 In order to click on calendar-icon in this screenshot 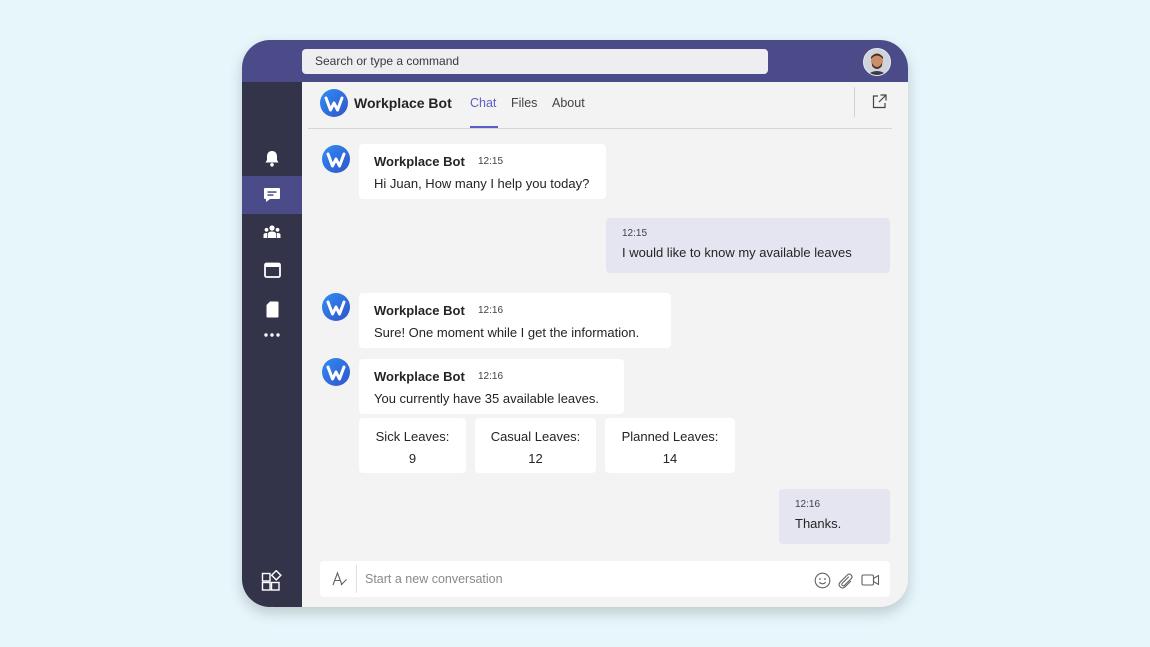, I will do `click(272, 270)`.